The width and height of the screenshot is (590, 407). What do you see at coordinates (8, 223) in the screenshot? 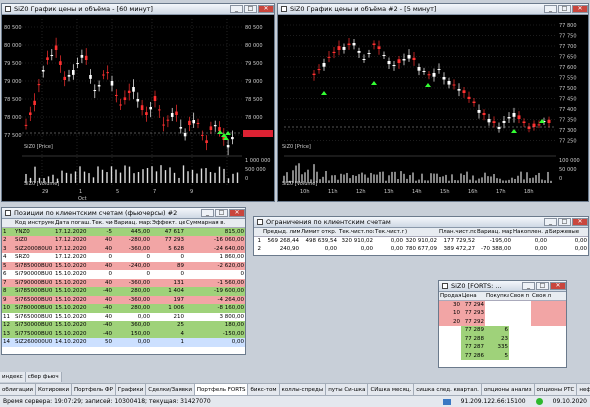
I see `positions-column-header` at bounding box center [8, 223].